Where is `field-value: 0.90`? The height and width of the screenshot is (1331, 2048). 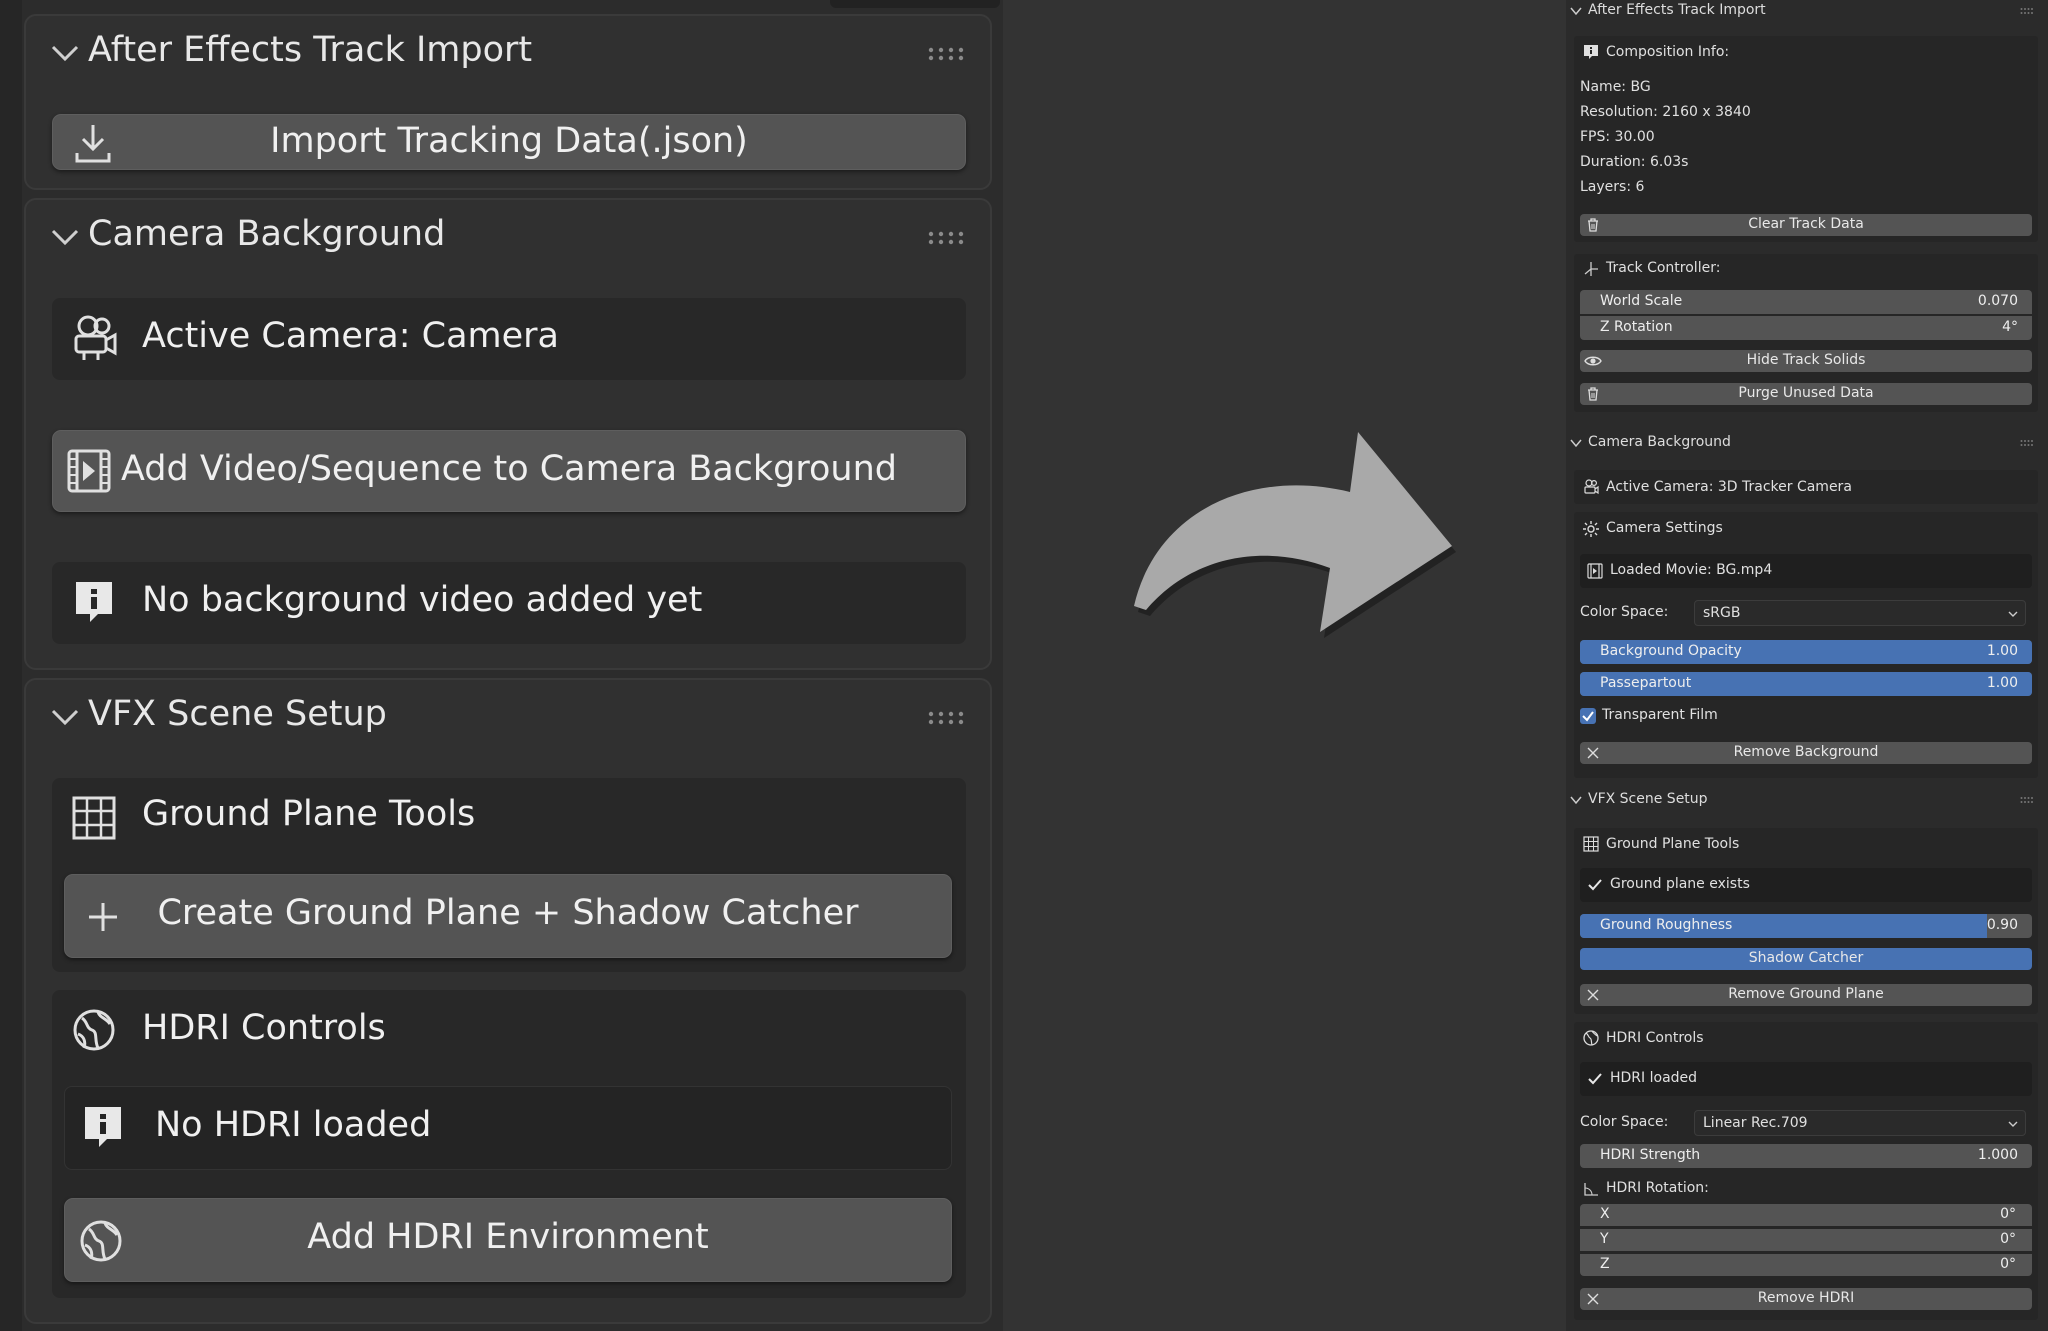
field-value: 0.90 is located at coordinates (2002, 925).